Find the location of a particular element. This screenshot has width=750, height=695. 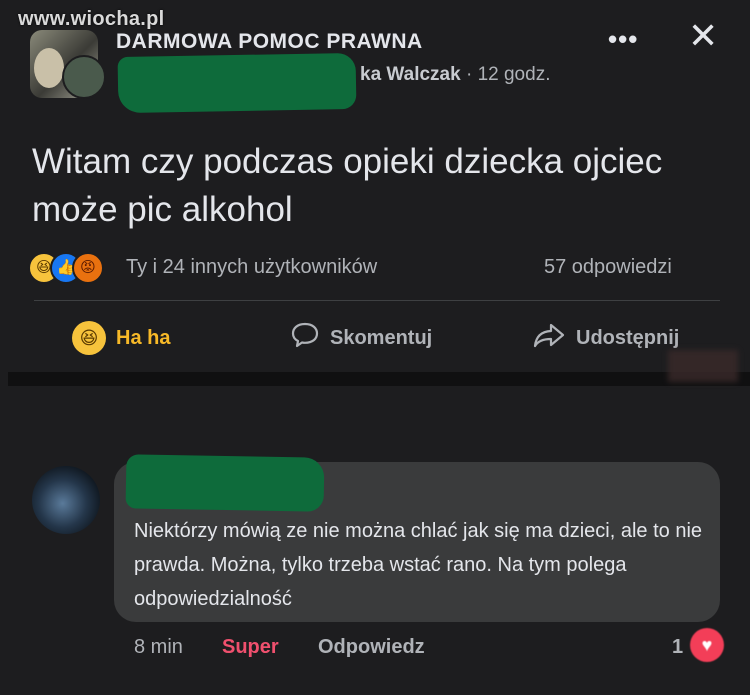

site-watermark: www.wiocha.pl is located at coordinates (91, 19).